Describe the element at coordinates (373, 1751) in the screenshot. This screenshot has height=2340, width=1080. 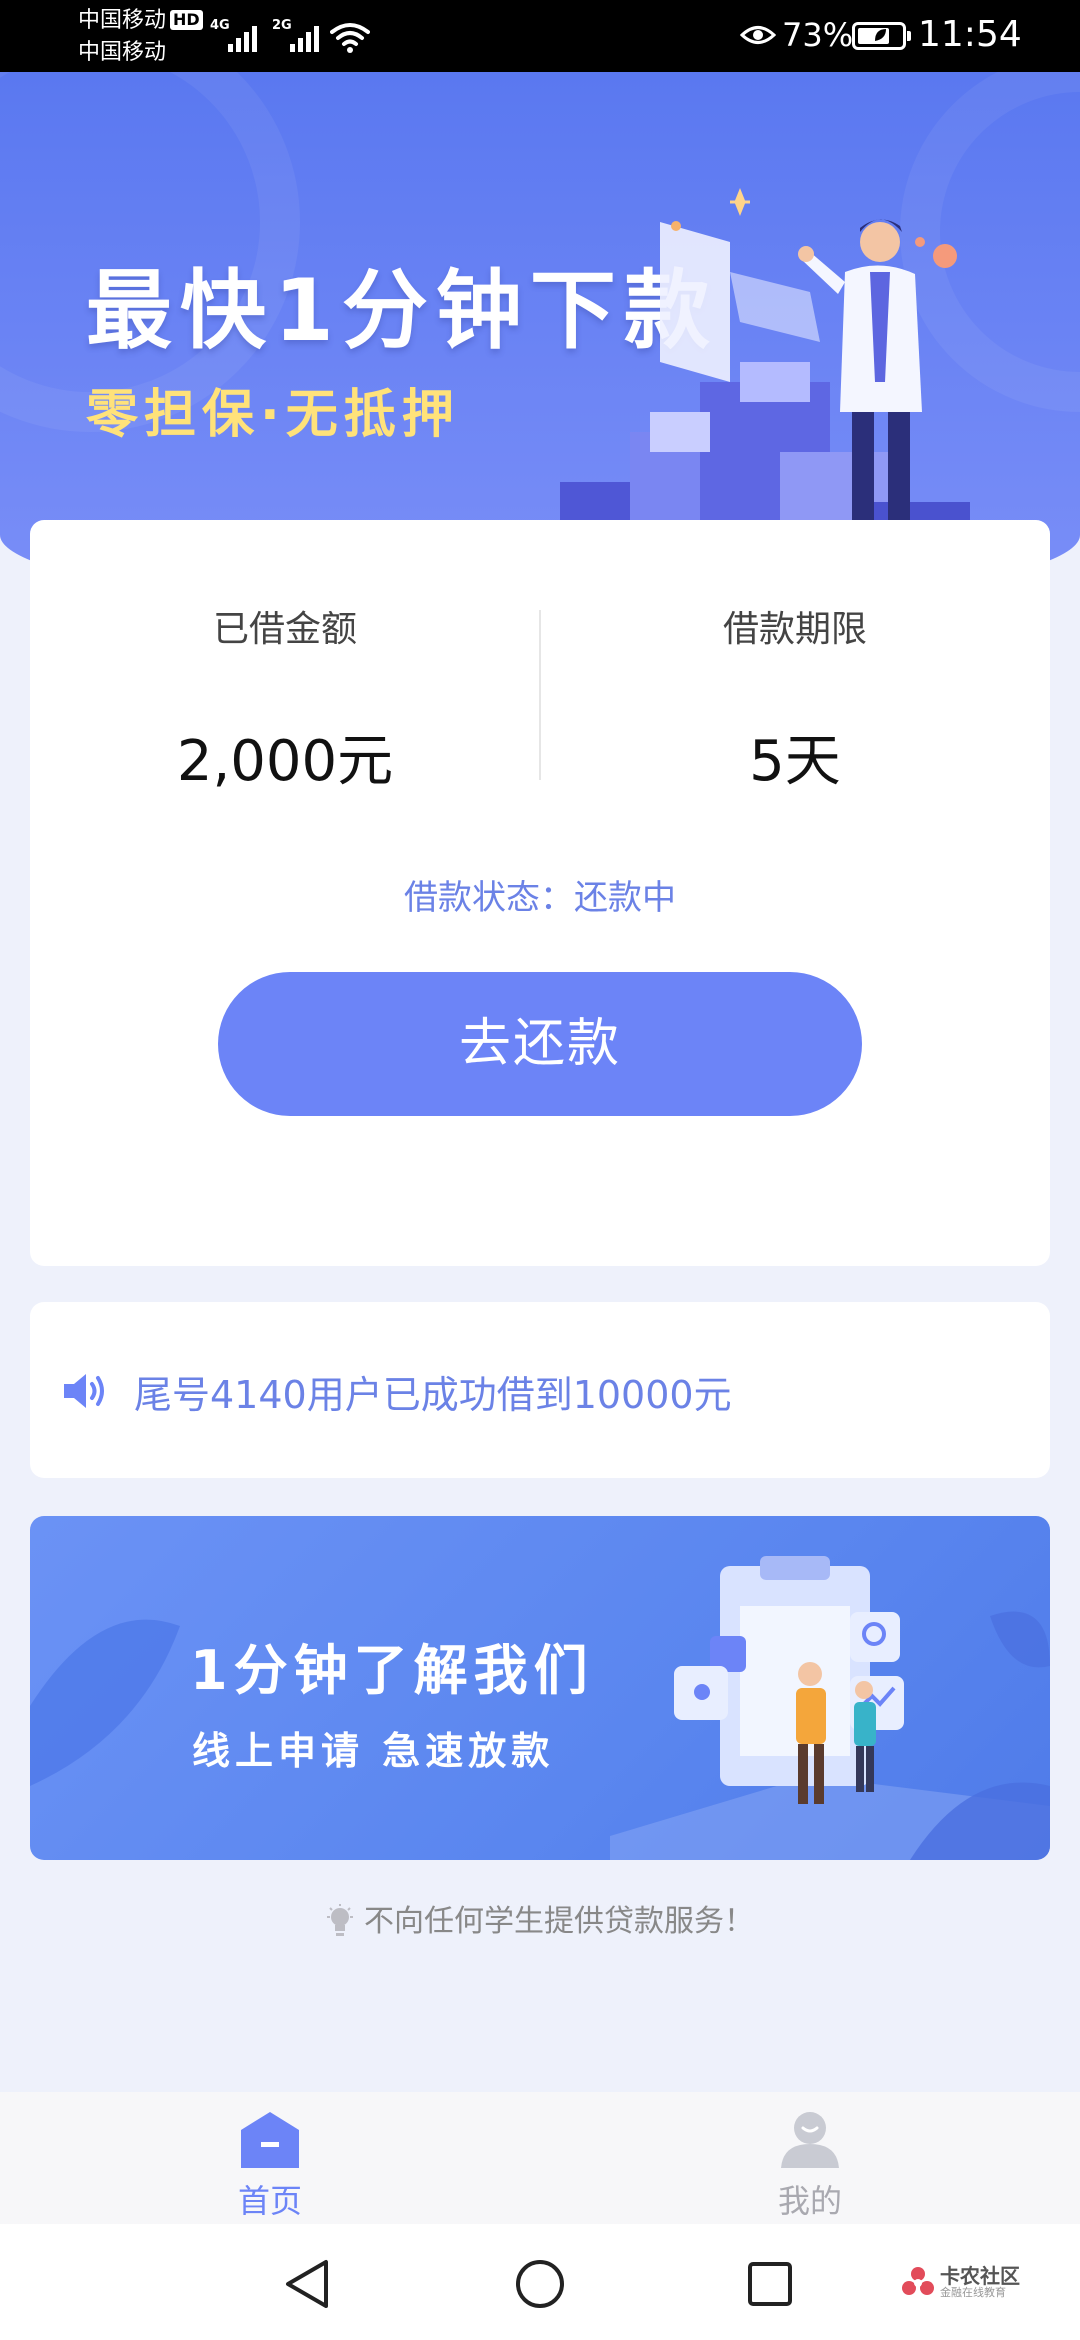
I see `promo-subtitle: 线上申请 急速放款` at that location.